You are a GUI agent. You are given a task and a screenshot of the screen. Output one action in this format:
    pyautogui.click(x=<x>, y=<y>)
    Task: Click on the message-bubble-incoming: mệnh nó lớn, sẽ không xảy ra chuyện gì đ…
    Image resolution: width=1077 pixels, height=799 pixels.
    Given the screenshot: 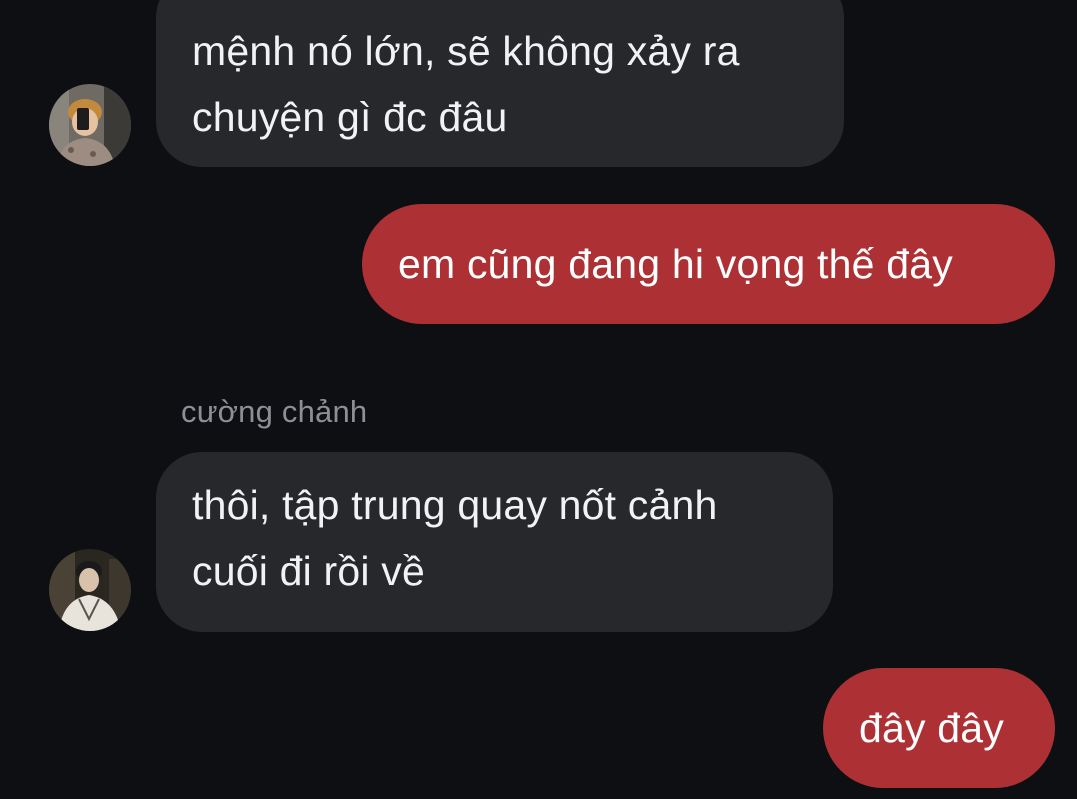 What is the action you would take?
    pyautogui.click(x=500, y=83)
    